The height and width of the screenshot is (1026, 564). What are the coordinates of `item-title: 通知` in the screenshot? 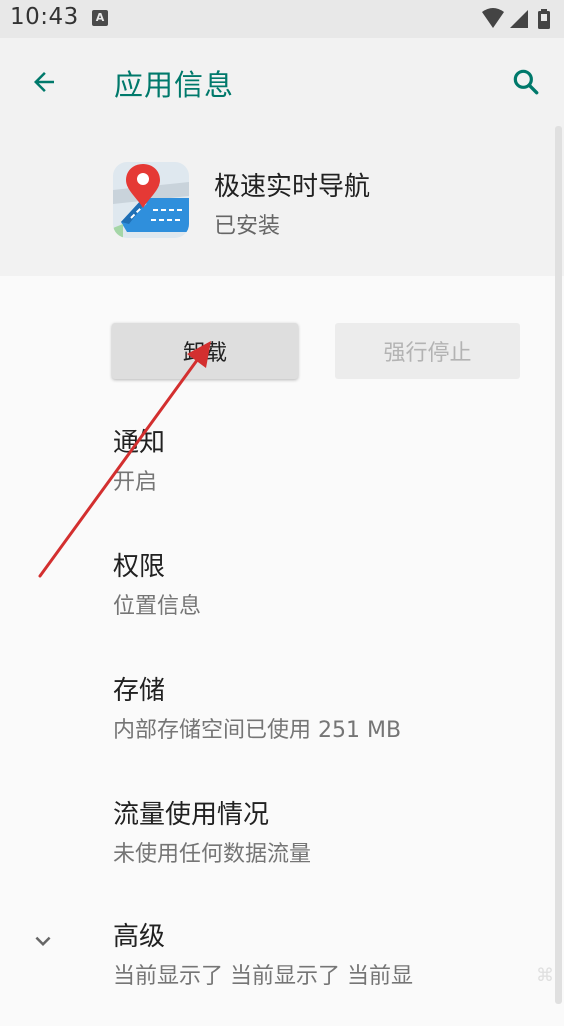 It's located at (139, 443).